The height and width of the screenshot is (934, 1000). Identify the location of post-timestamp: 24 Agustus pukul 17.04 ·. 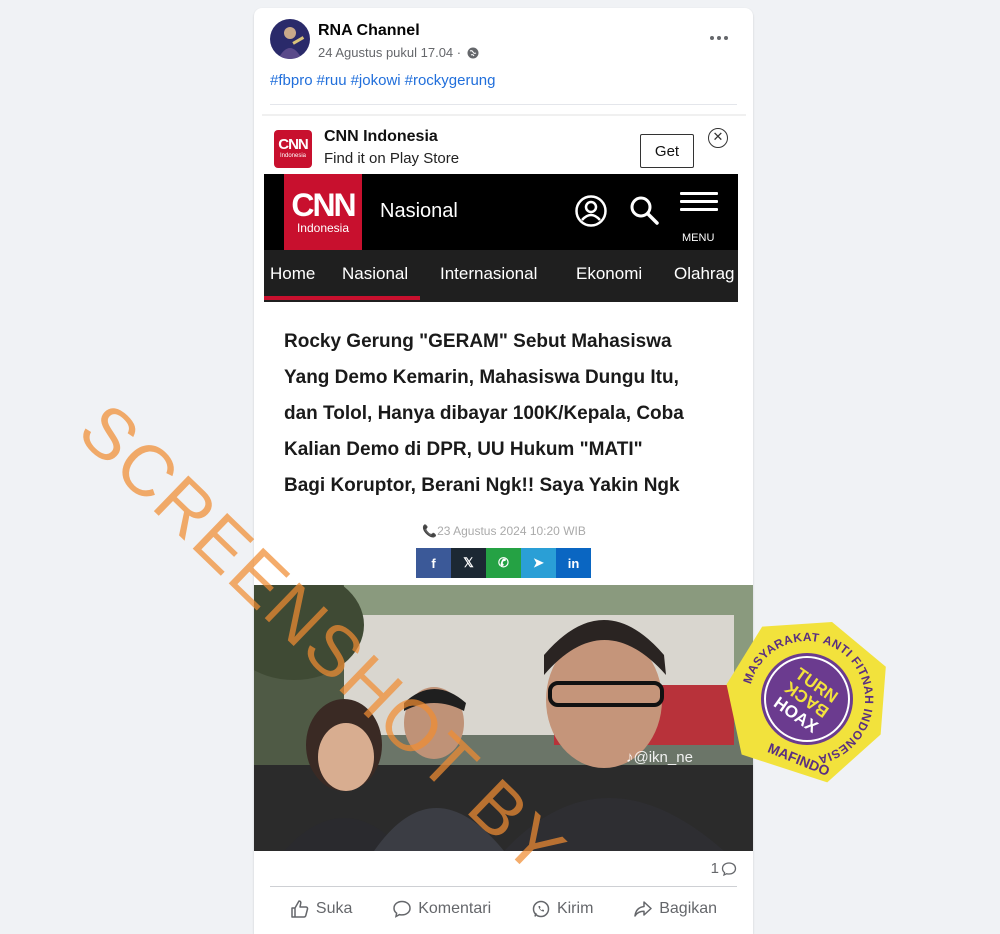
(398, 53).